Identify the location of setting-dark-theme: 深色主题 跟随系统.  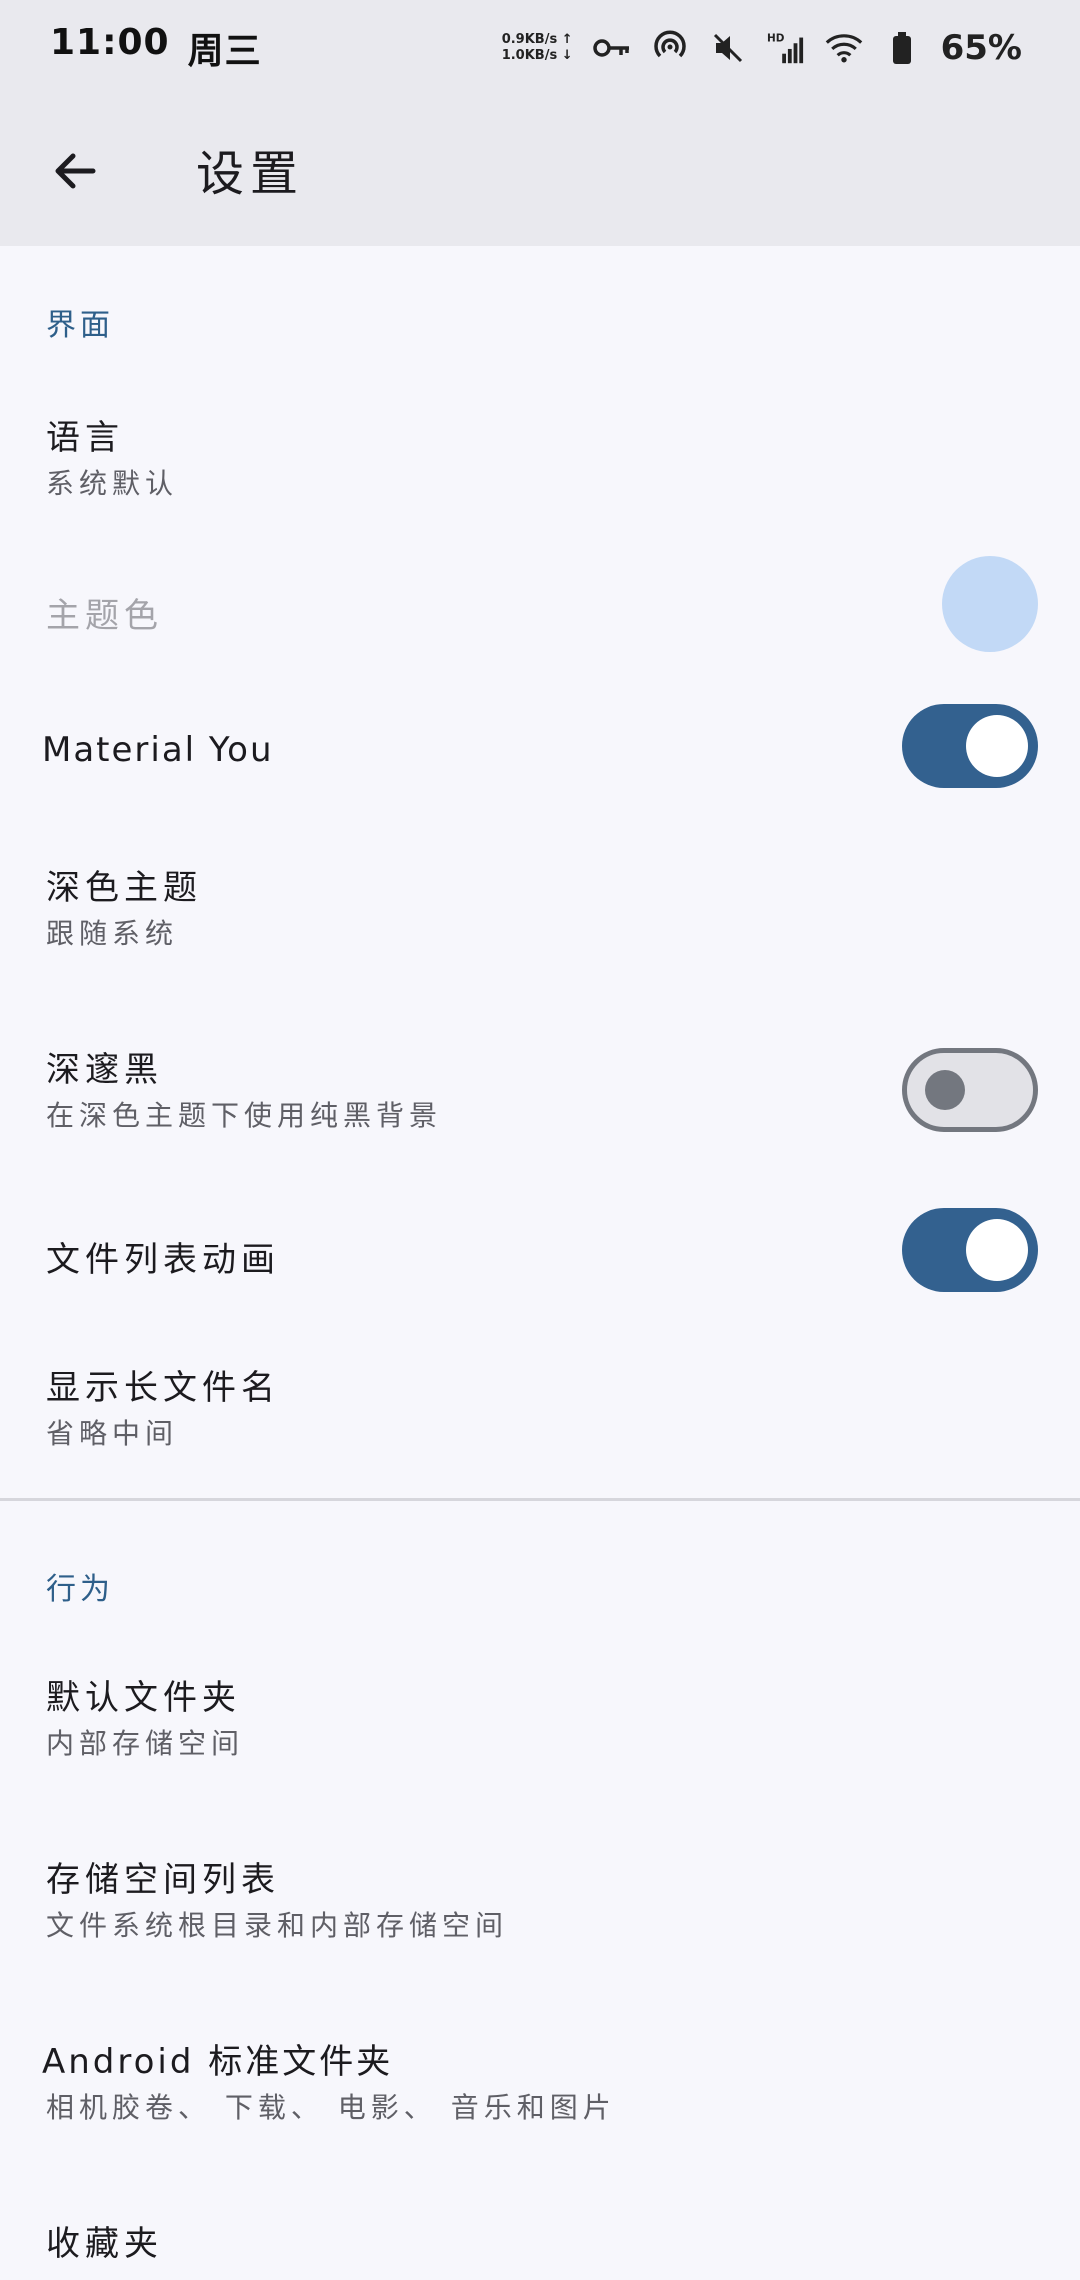
(540, 916).